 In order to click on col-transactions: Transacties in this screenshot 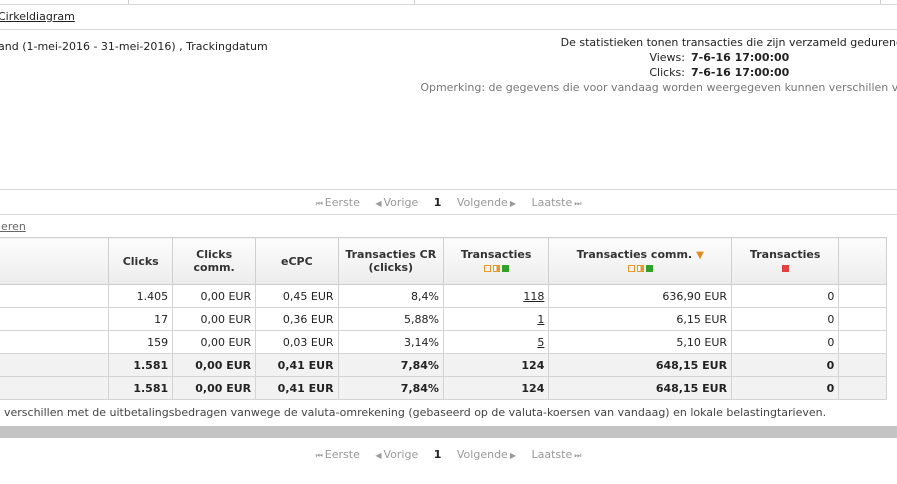, I will do `click(496, 261)`.